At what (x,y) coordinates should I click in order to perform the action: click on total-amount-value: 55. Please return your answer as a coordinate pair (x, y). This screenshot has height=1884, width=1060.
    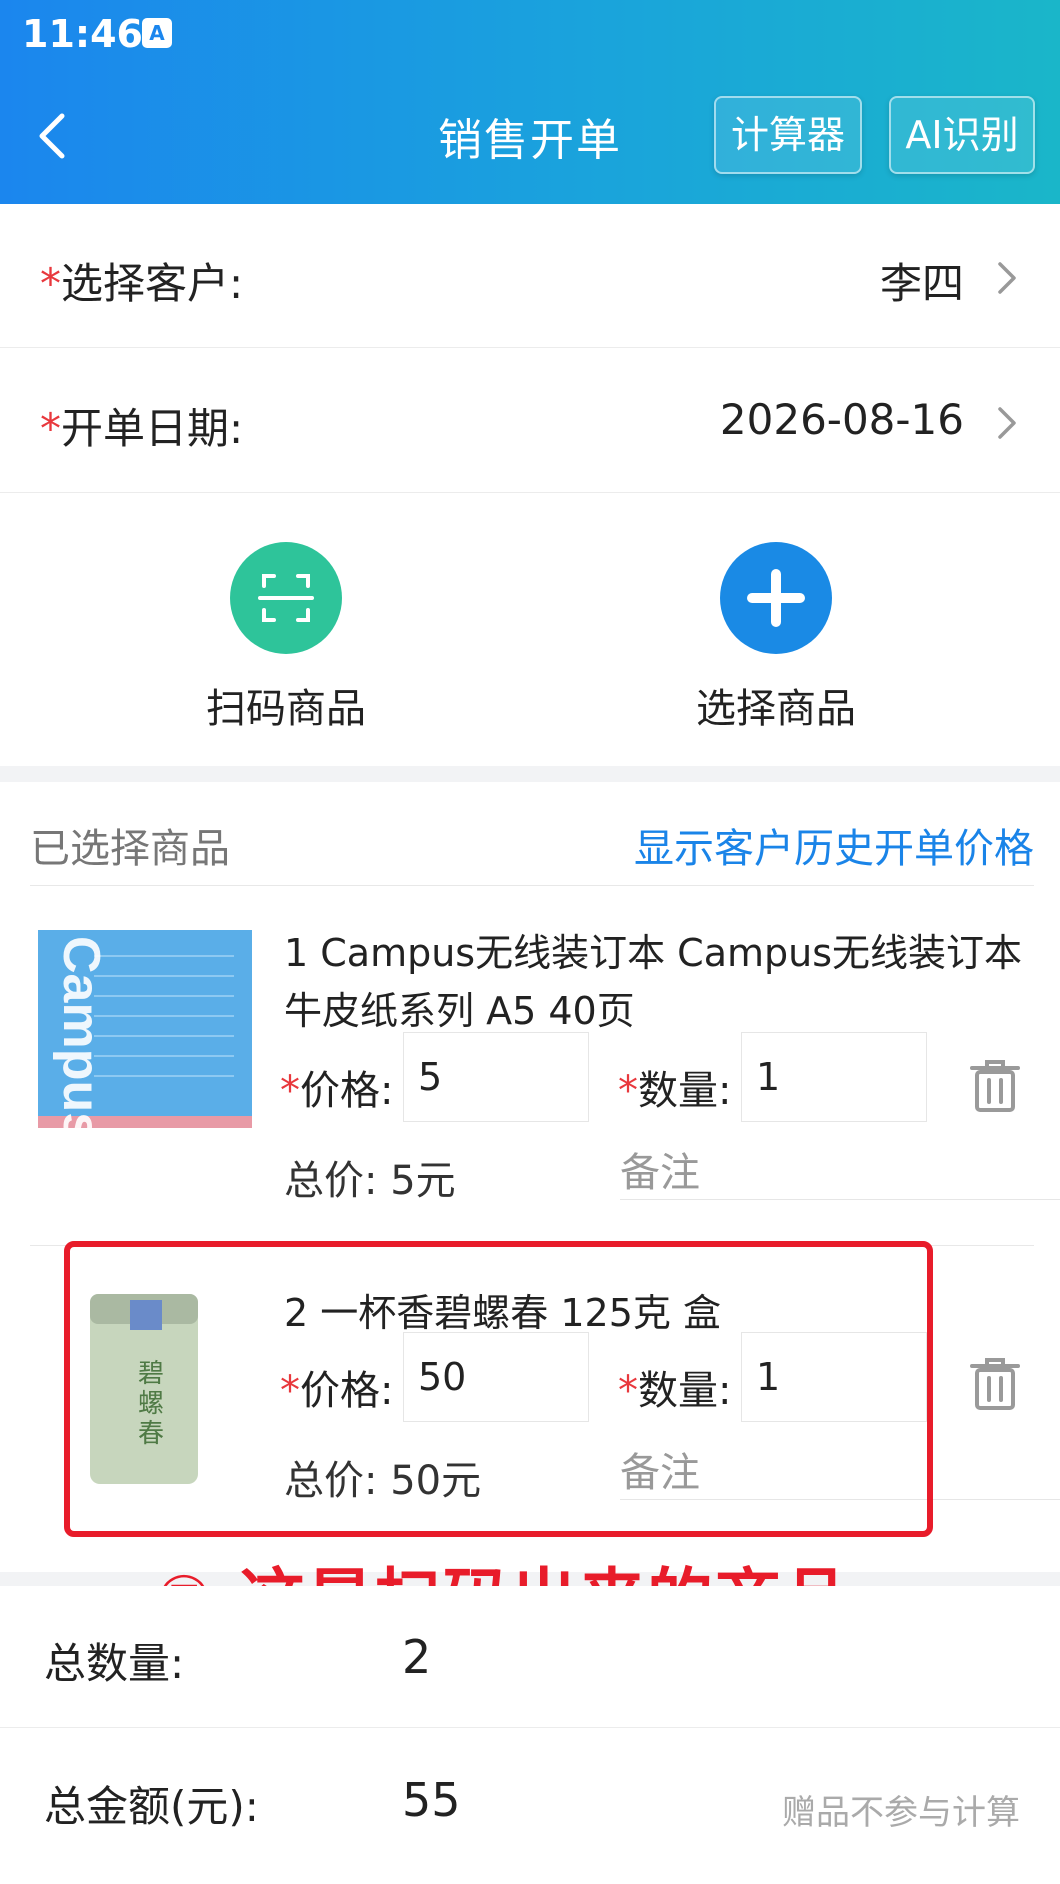
    Looking at the image, I should click on (431, 1800).